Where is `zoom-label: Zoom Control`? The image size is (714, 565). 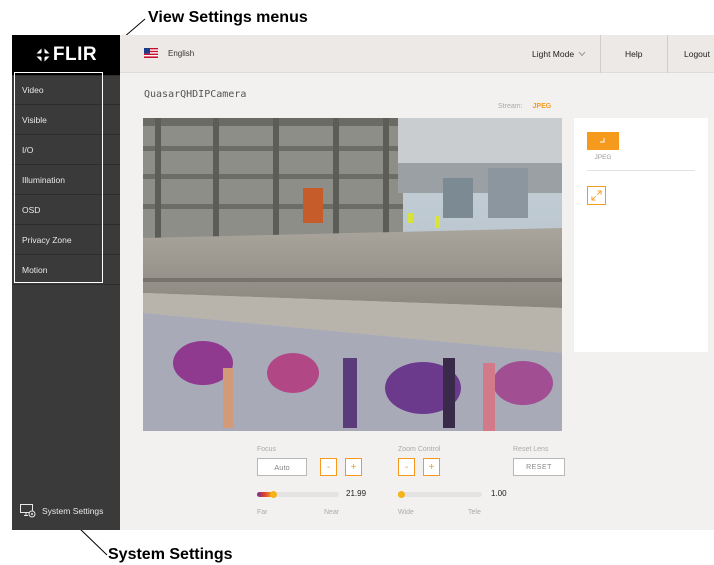 zoom-label: Zoom Control is located at coordinates (419, 449).